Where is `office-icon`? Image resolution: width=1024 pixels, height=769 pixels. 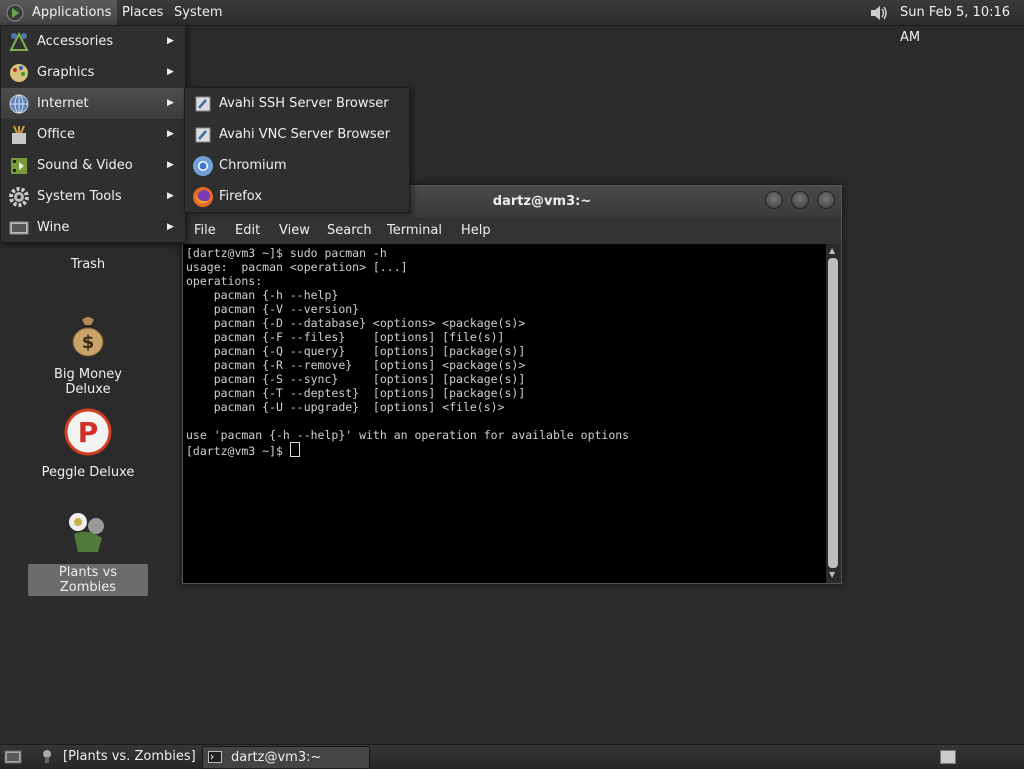 office-icon is located at coordinates (19, 134).